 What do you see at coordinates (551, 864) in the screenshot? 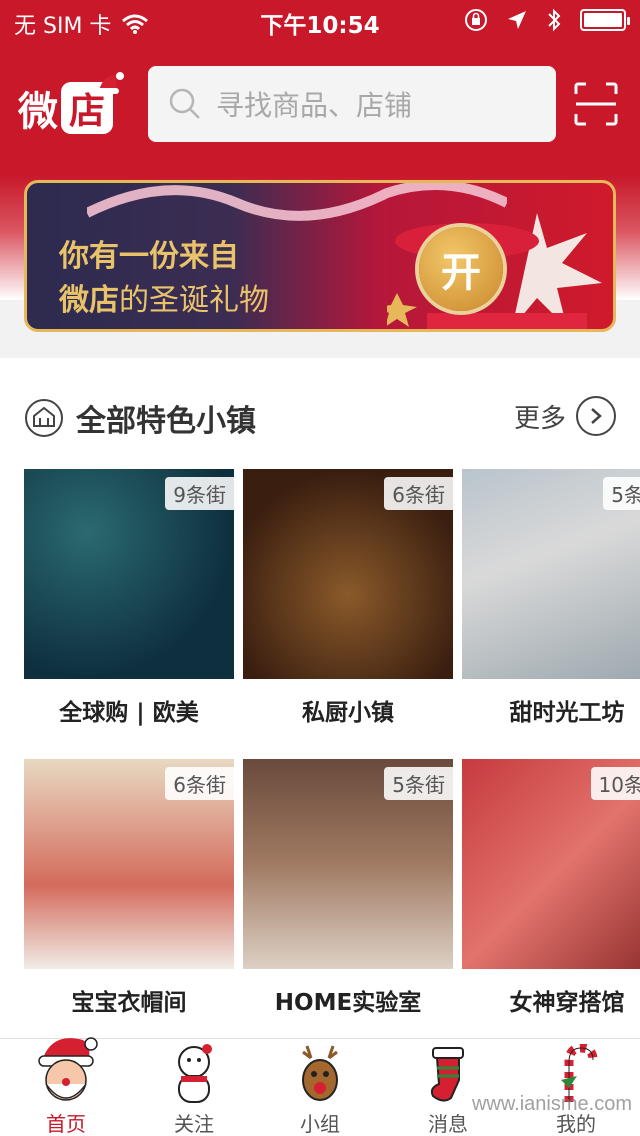
I see `town-image: 10条街` at bounding box center [551, 864].